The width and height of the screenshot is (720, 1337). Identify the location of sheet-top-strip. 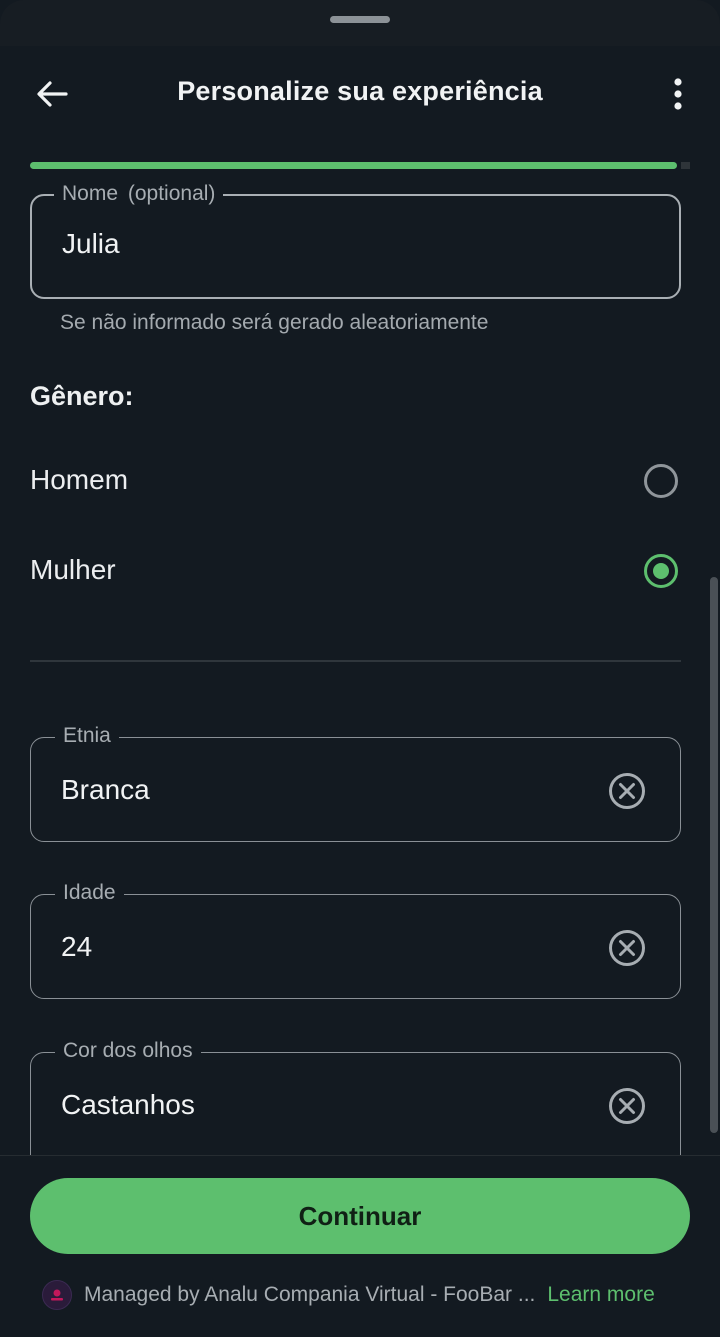
(360, 23).